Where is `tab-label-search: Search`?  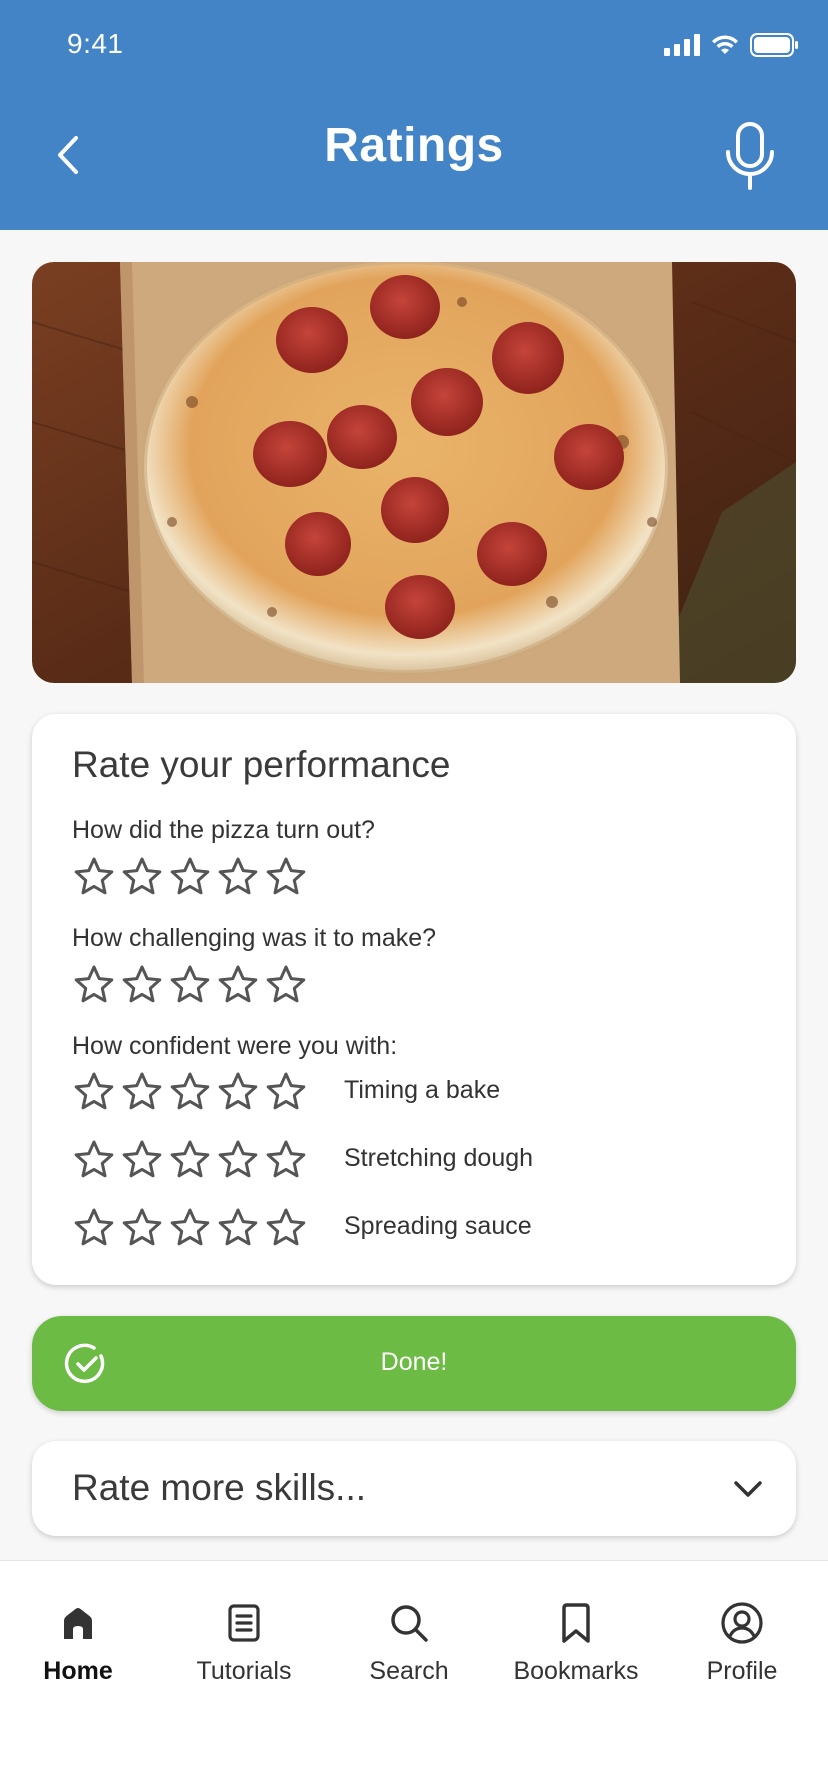
tab-label-search: Search is located at coordinates (409, 1671).